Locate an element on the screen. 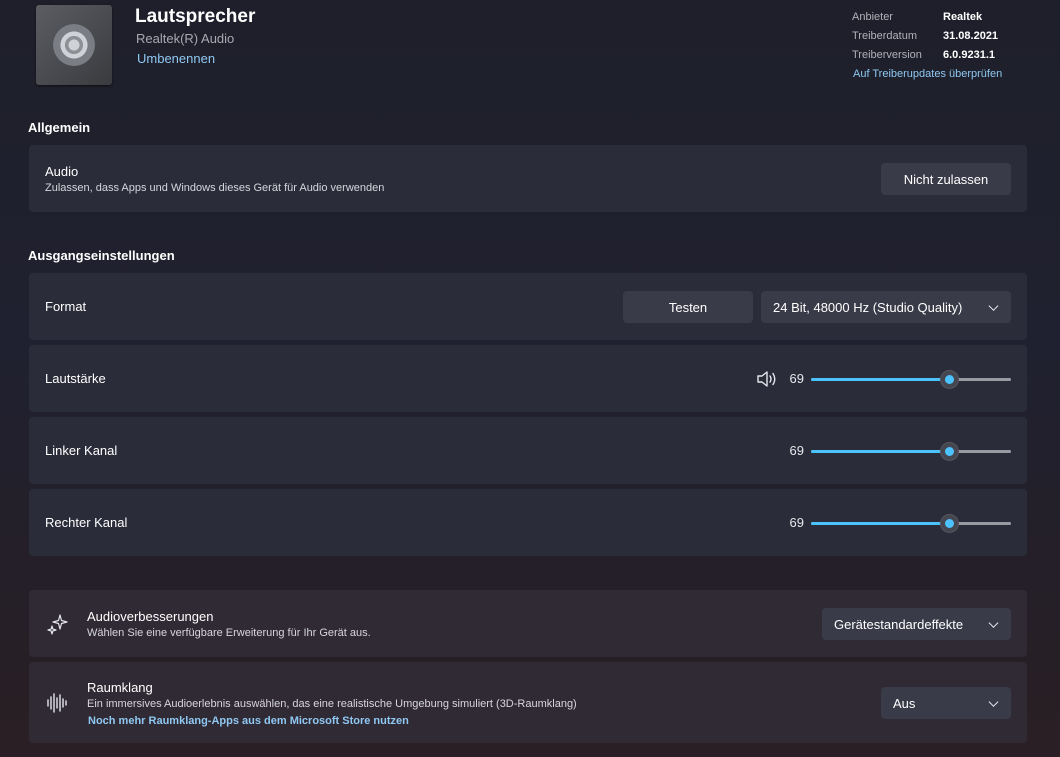  driver-date-label: Treiberdatum is located at coordinates (885, 36).